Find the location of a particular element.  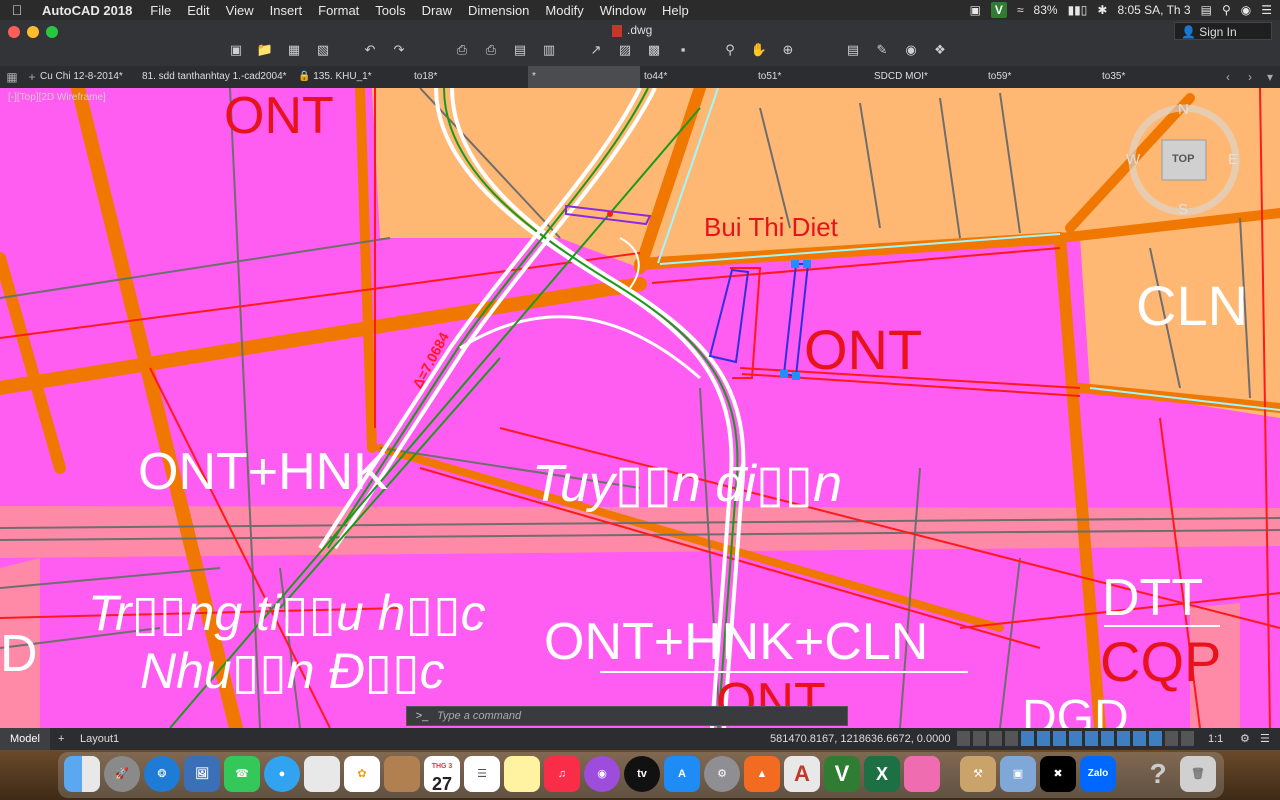

publish-icon: ▤ is located at coordinates (520, 50).